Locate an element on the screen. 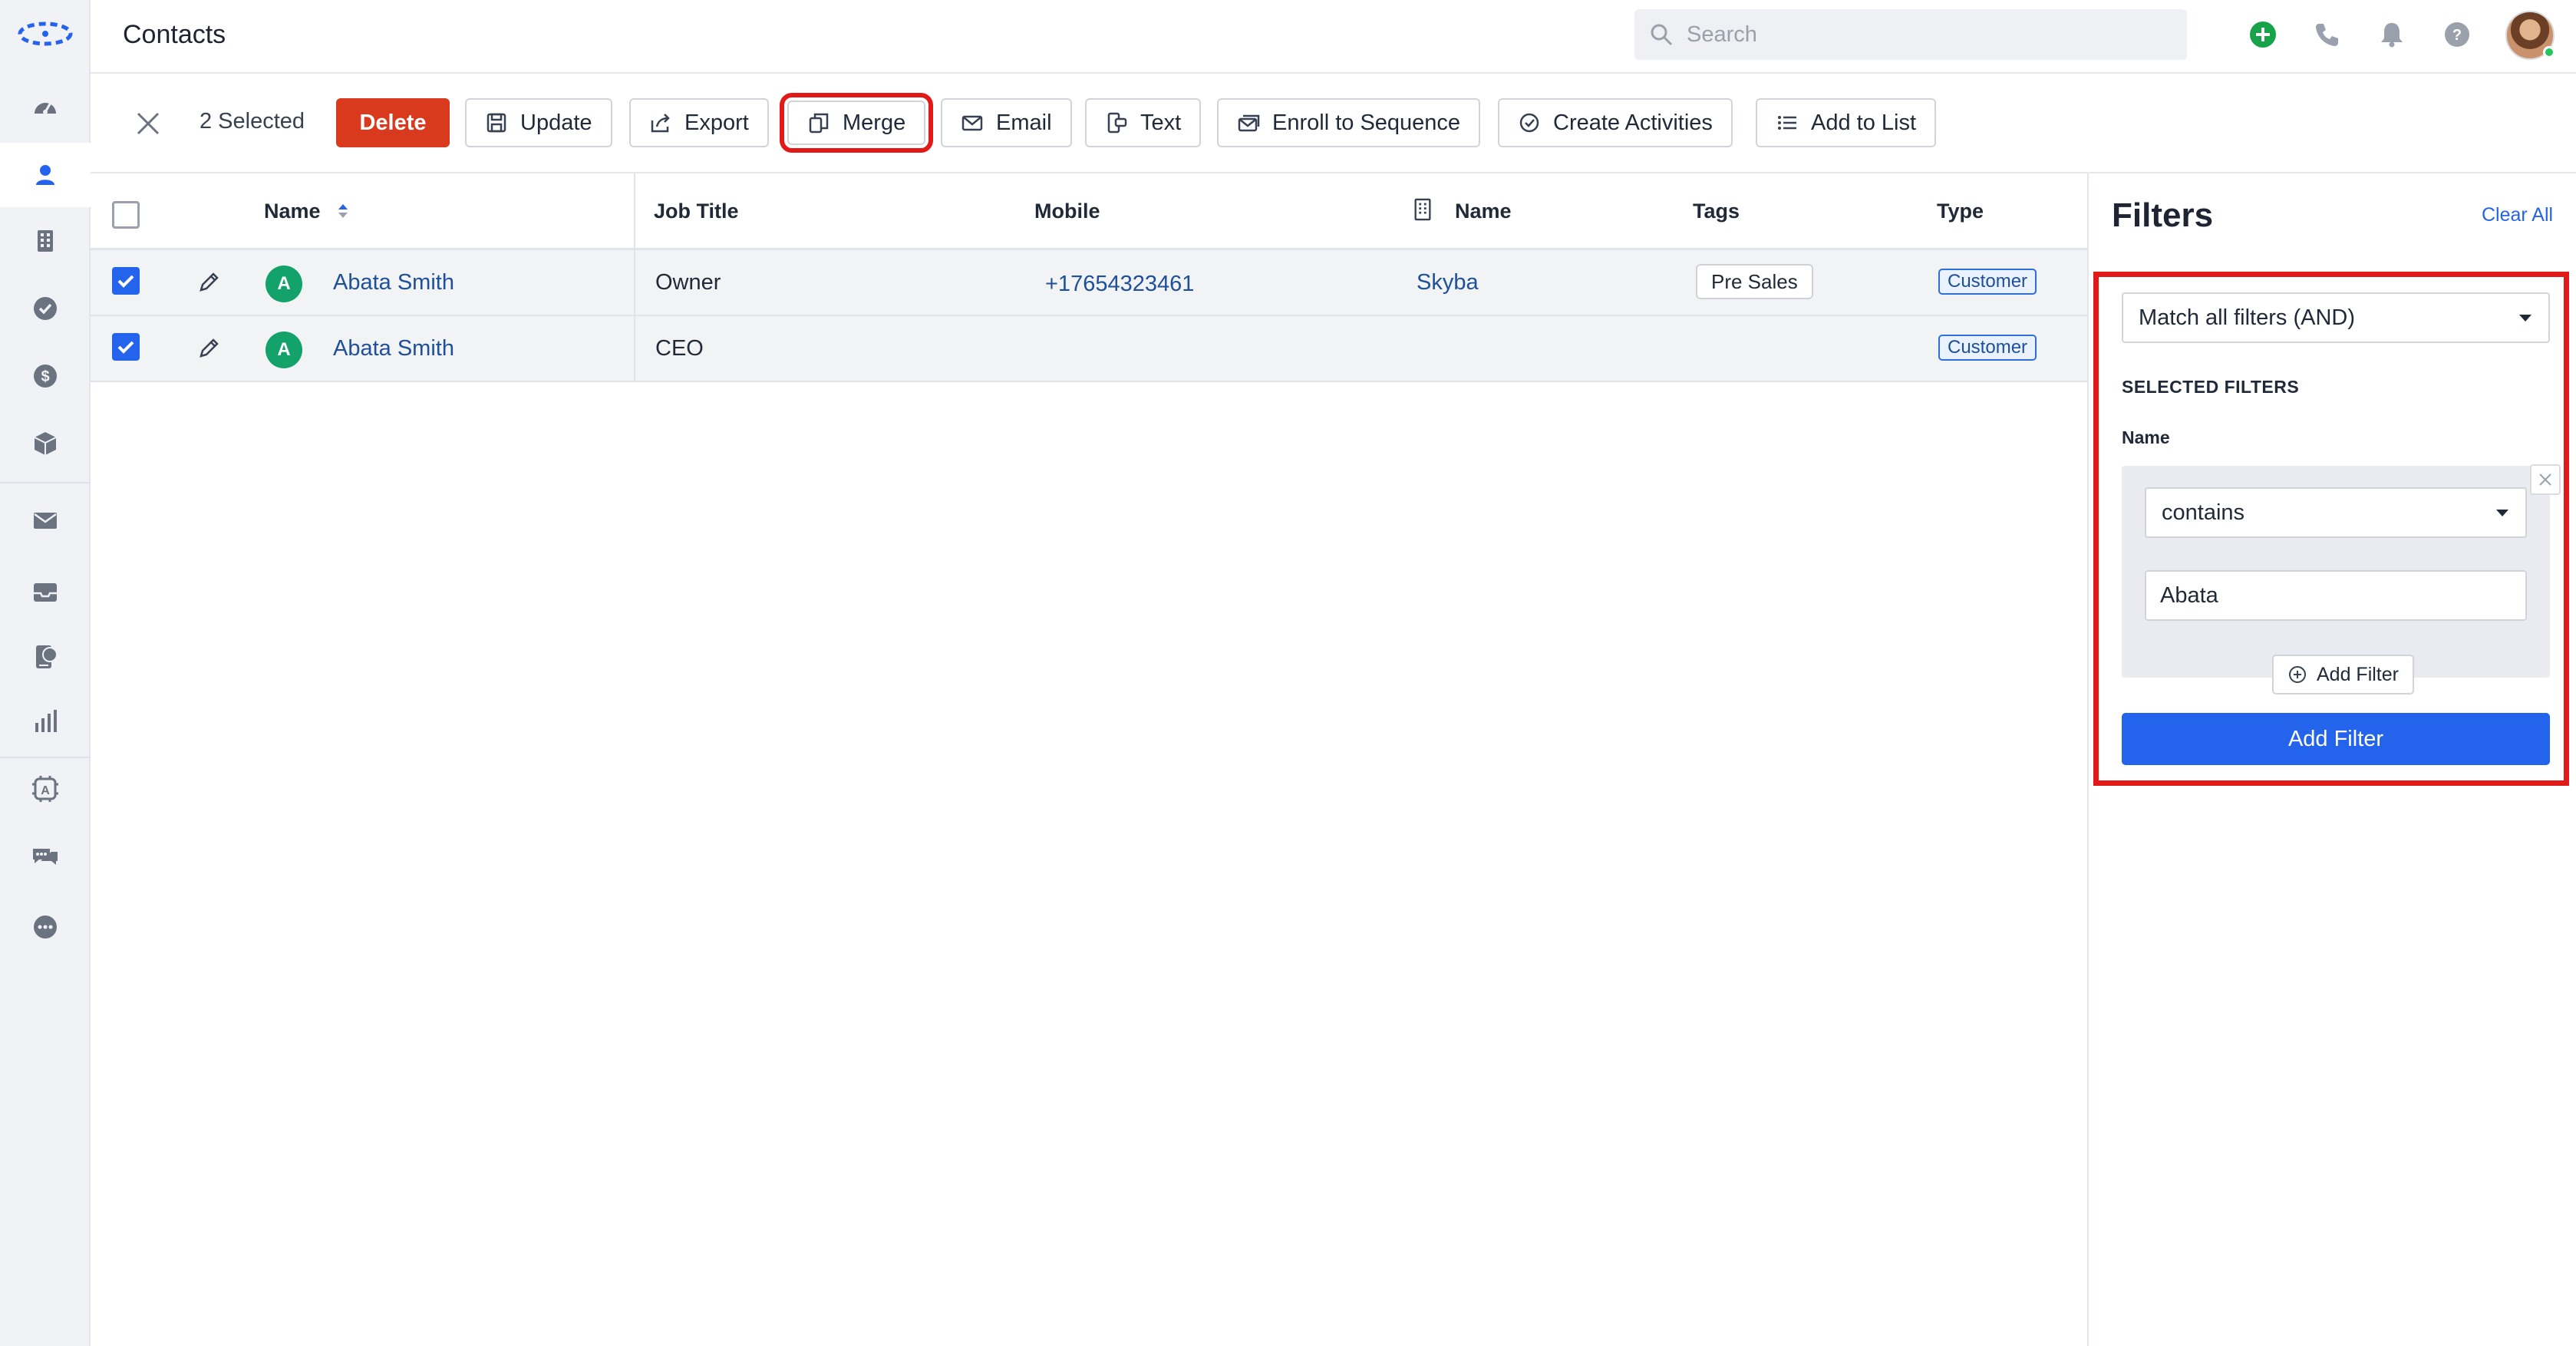  sidebar-item-products is located at coordinates (45, 443).